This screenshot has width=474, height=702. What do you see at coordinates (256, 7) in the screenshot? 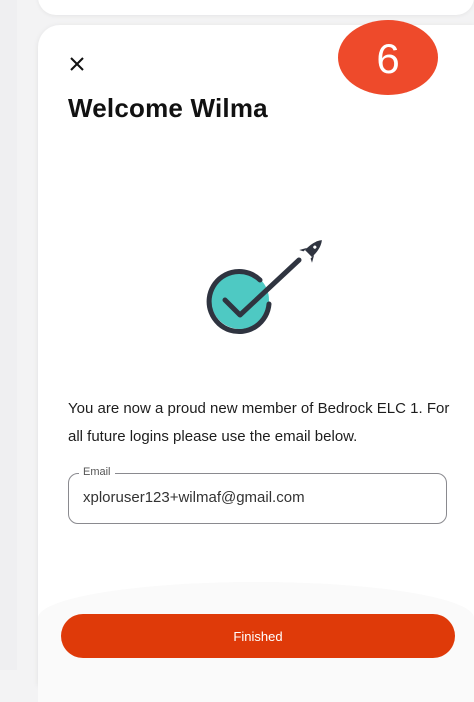
I see `background-card` at bounding box center [256, 7].